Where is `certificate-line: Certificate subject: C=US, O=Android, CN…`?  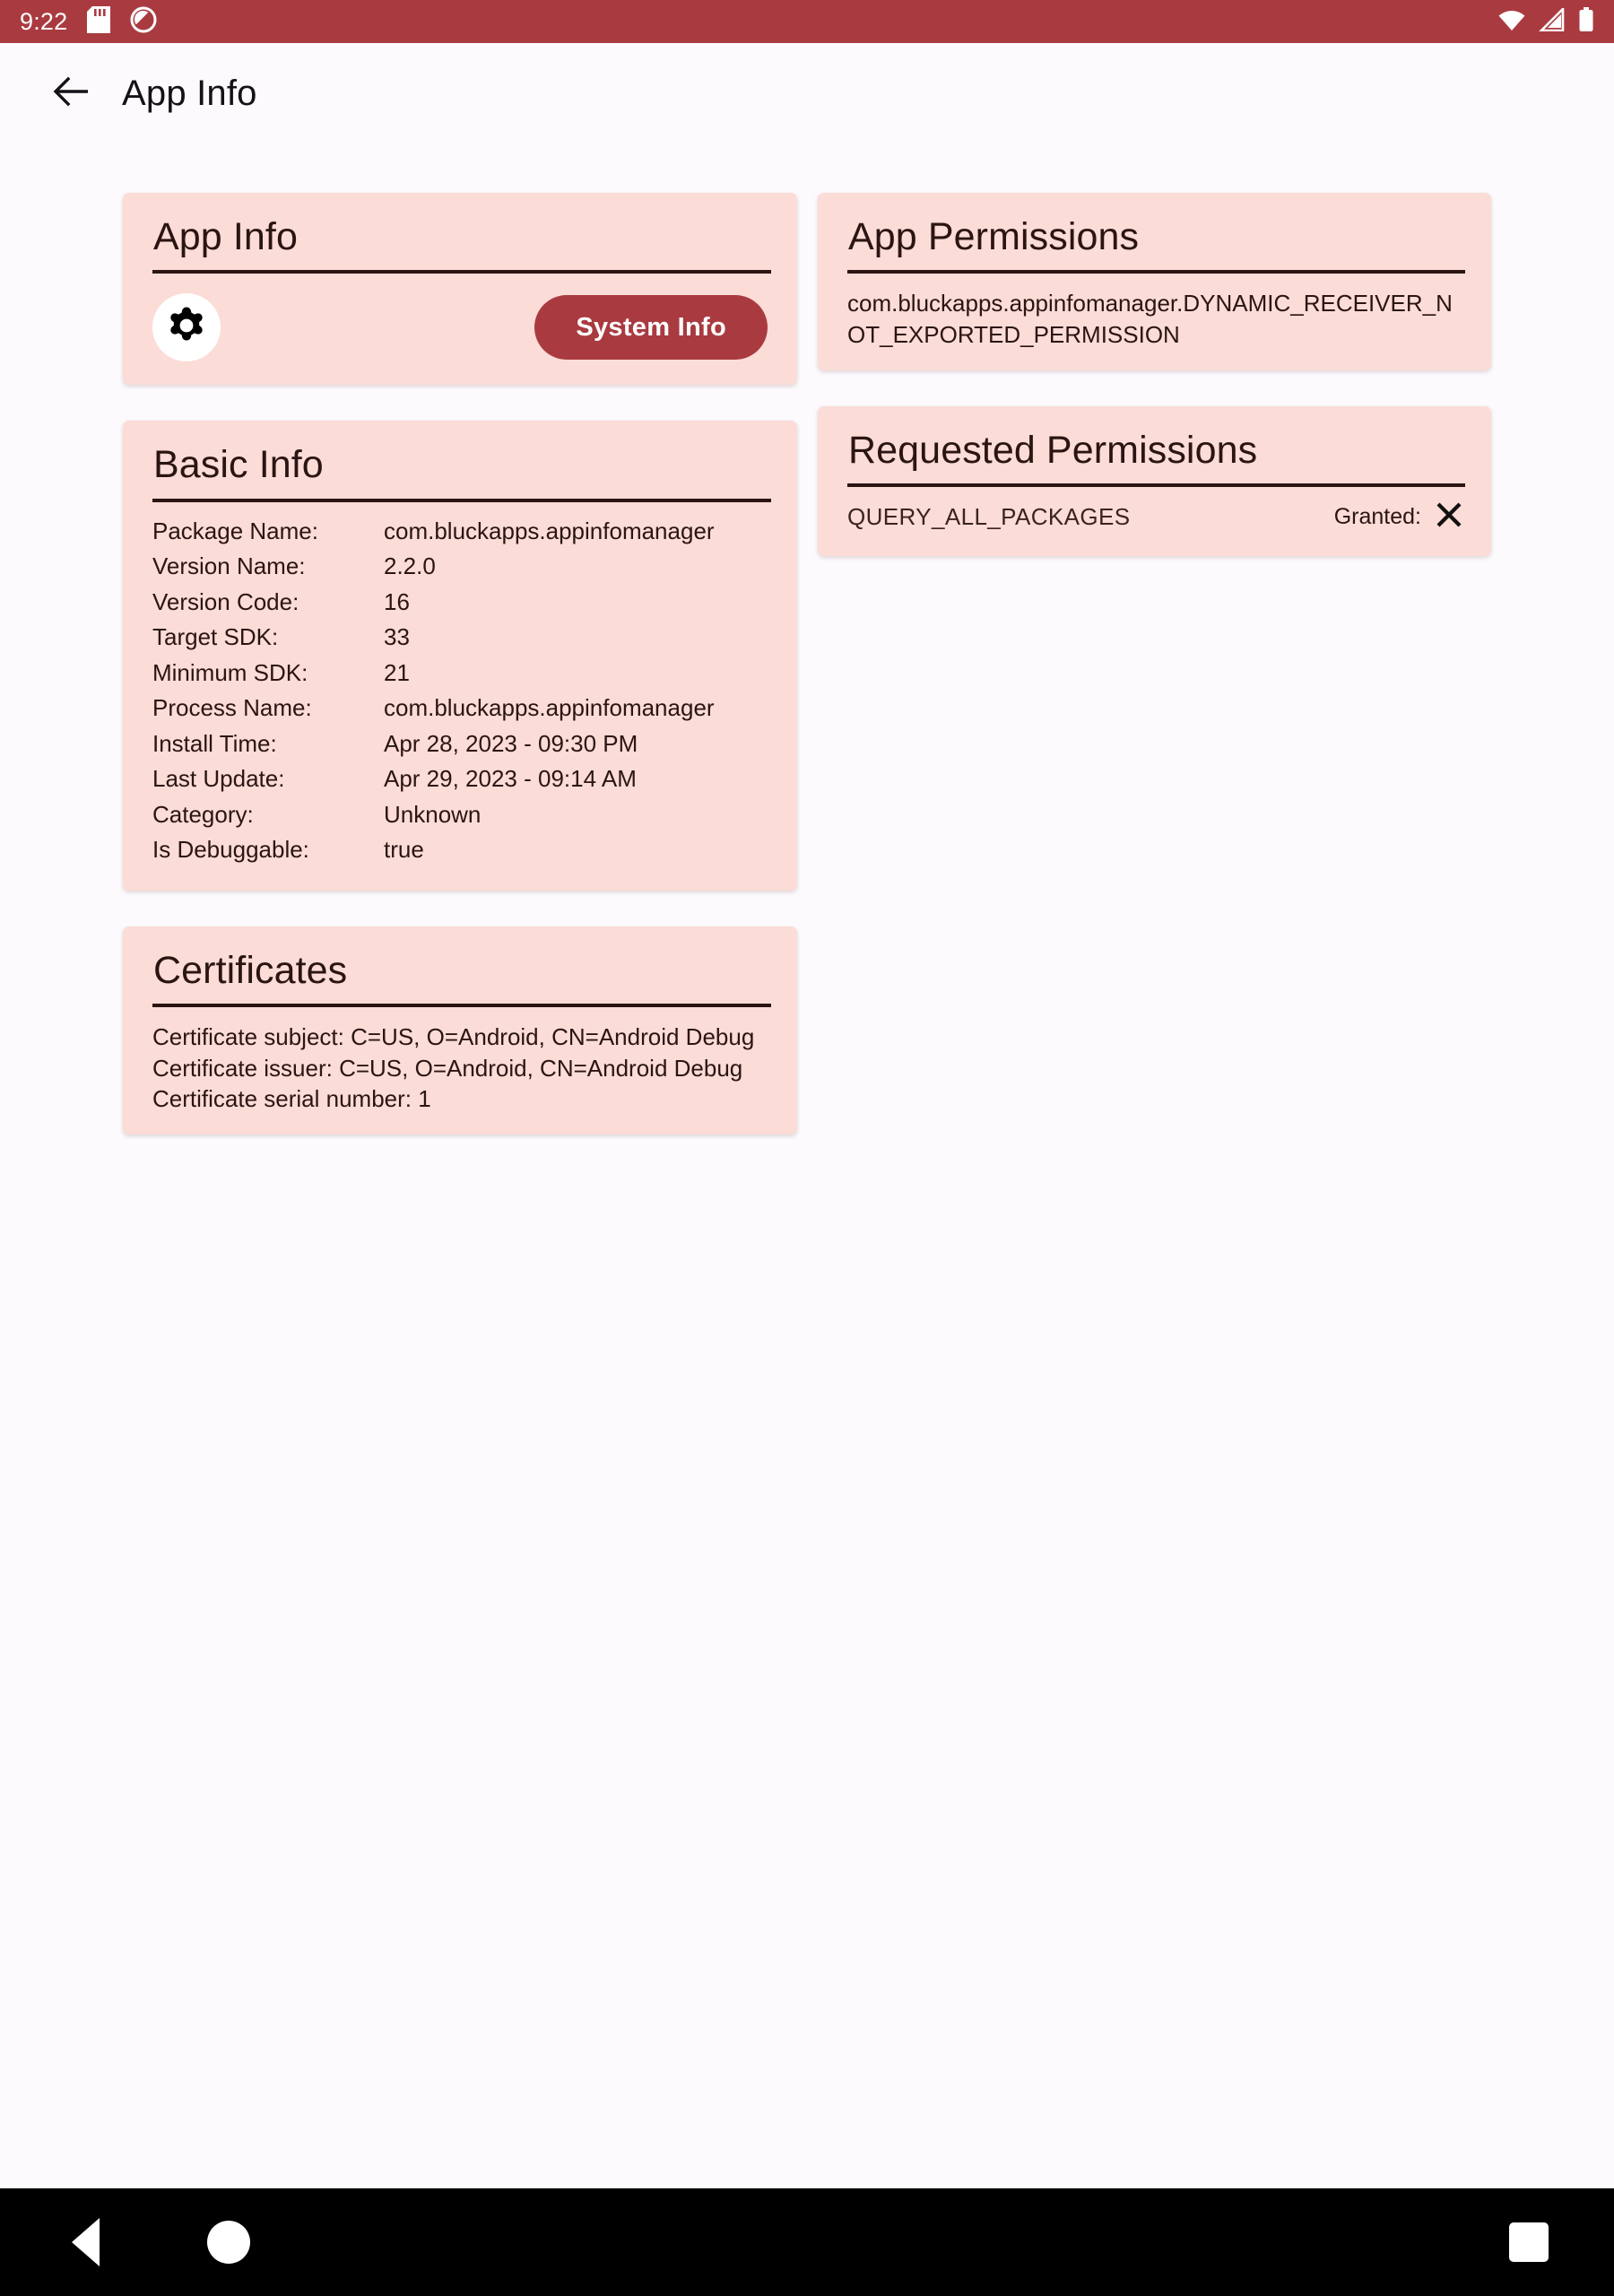 certificate-line: Certificate subject: C=US, O=Android, CN… is located at coordinates (453, 1037).